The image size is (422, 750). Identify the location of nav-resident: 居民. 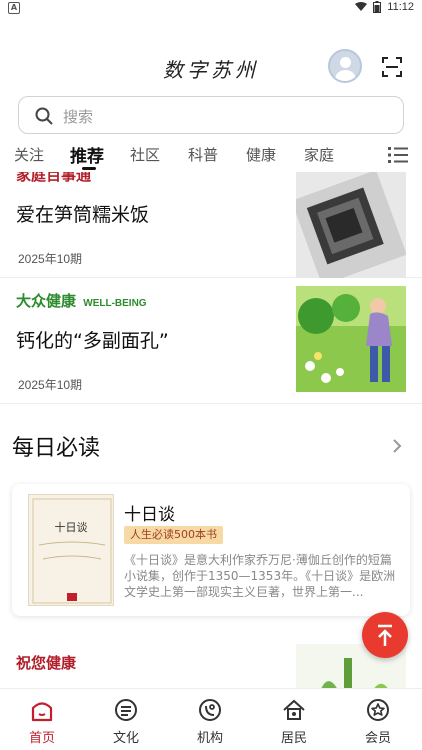
(294, 721).